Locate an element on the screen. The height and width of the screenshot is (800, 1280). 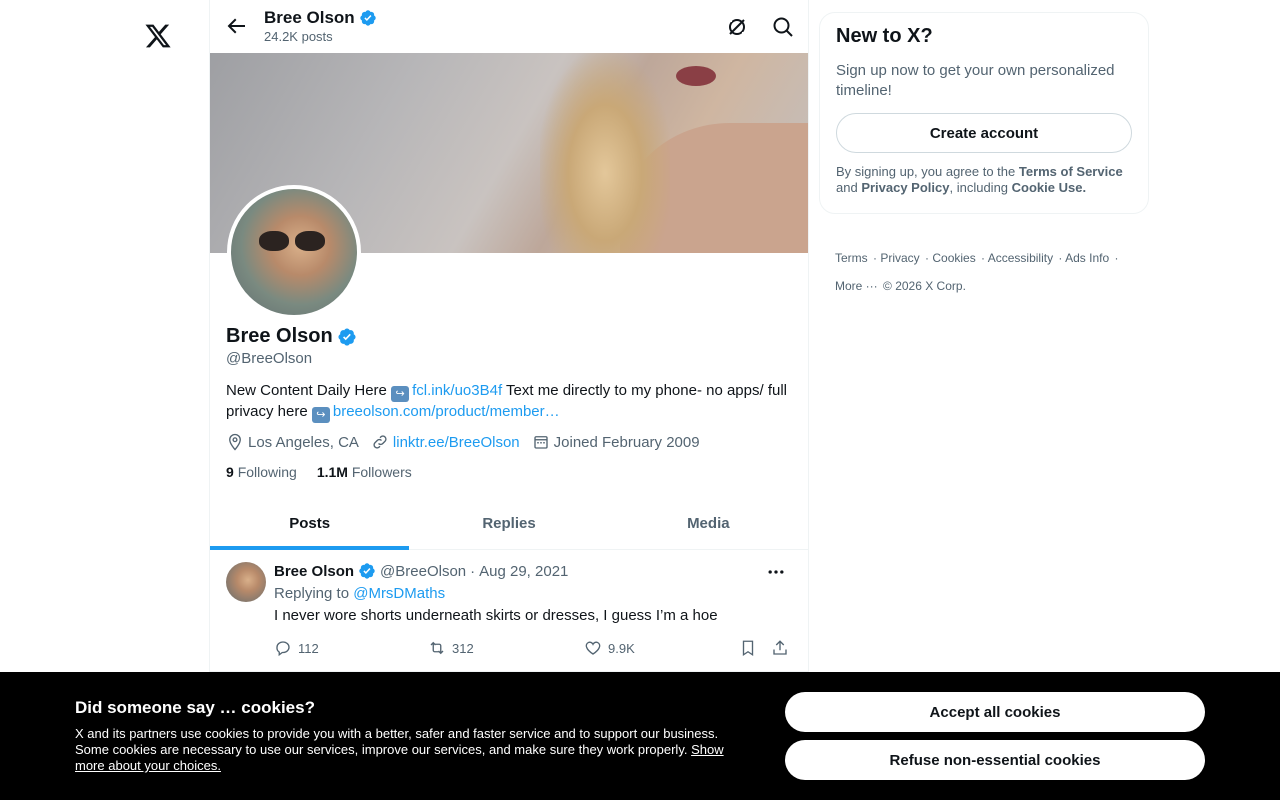
replying-to-link: @MrsDMaths is located at coordinates (399, 593).